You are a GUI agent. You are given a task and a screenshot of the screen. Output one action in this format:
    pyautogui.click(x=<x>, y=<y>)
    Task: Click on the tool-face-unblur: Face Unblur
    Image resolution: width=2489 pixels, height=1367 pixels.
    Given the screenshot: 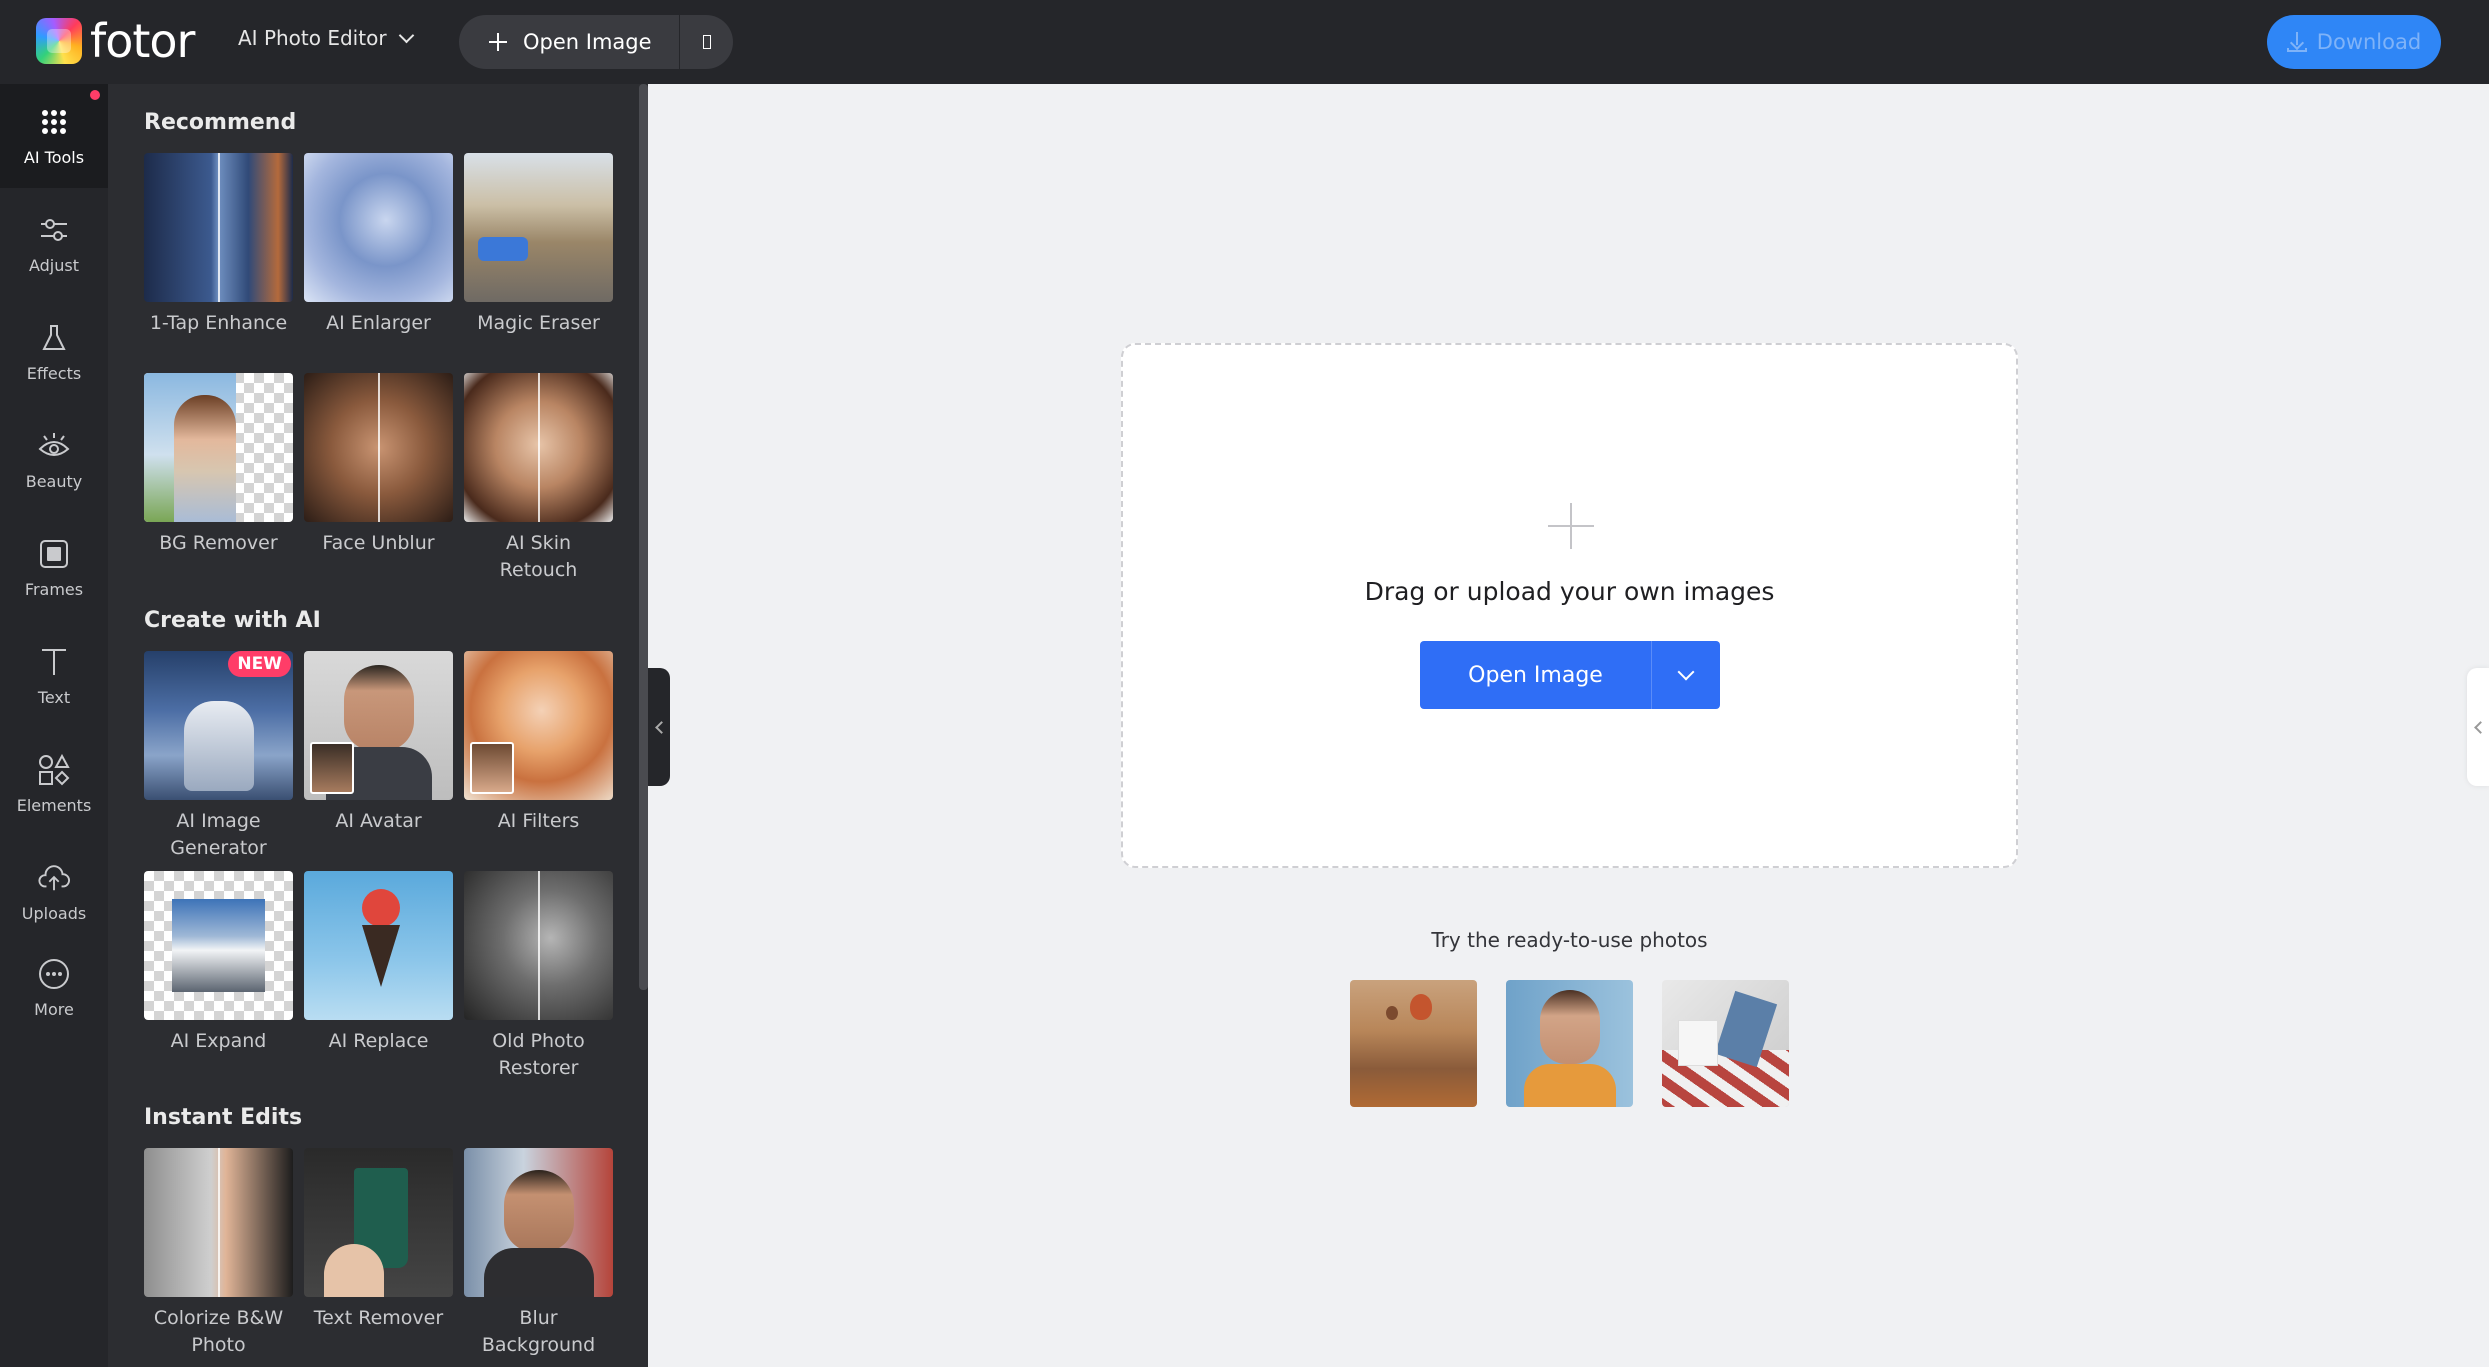 What is the action you would take?
    pyautogui.click(x=378, y=465)
    